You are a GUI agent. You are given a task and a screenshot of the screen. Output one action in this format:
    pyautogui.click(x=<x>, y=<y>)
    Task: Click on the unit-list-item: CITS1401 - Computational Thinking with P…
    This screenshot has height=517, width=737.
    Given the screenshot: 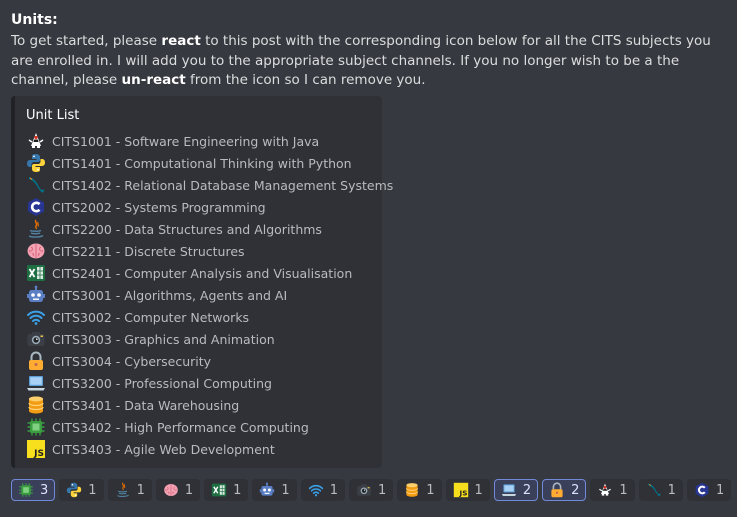 What is the action you would take?
    pyautogui.click(x=209, y=163)
    